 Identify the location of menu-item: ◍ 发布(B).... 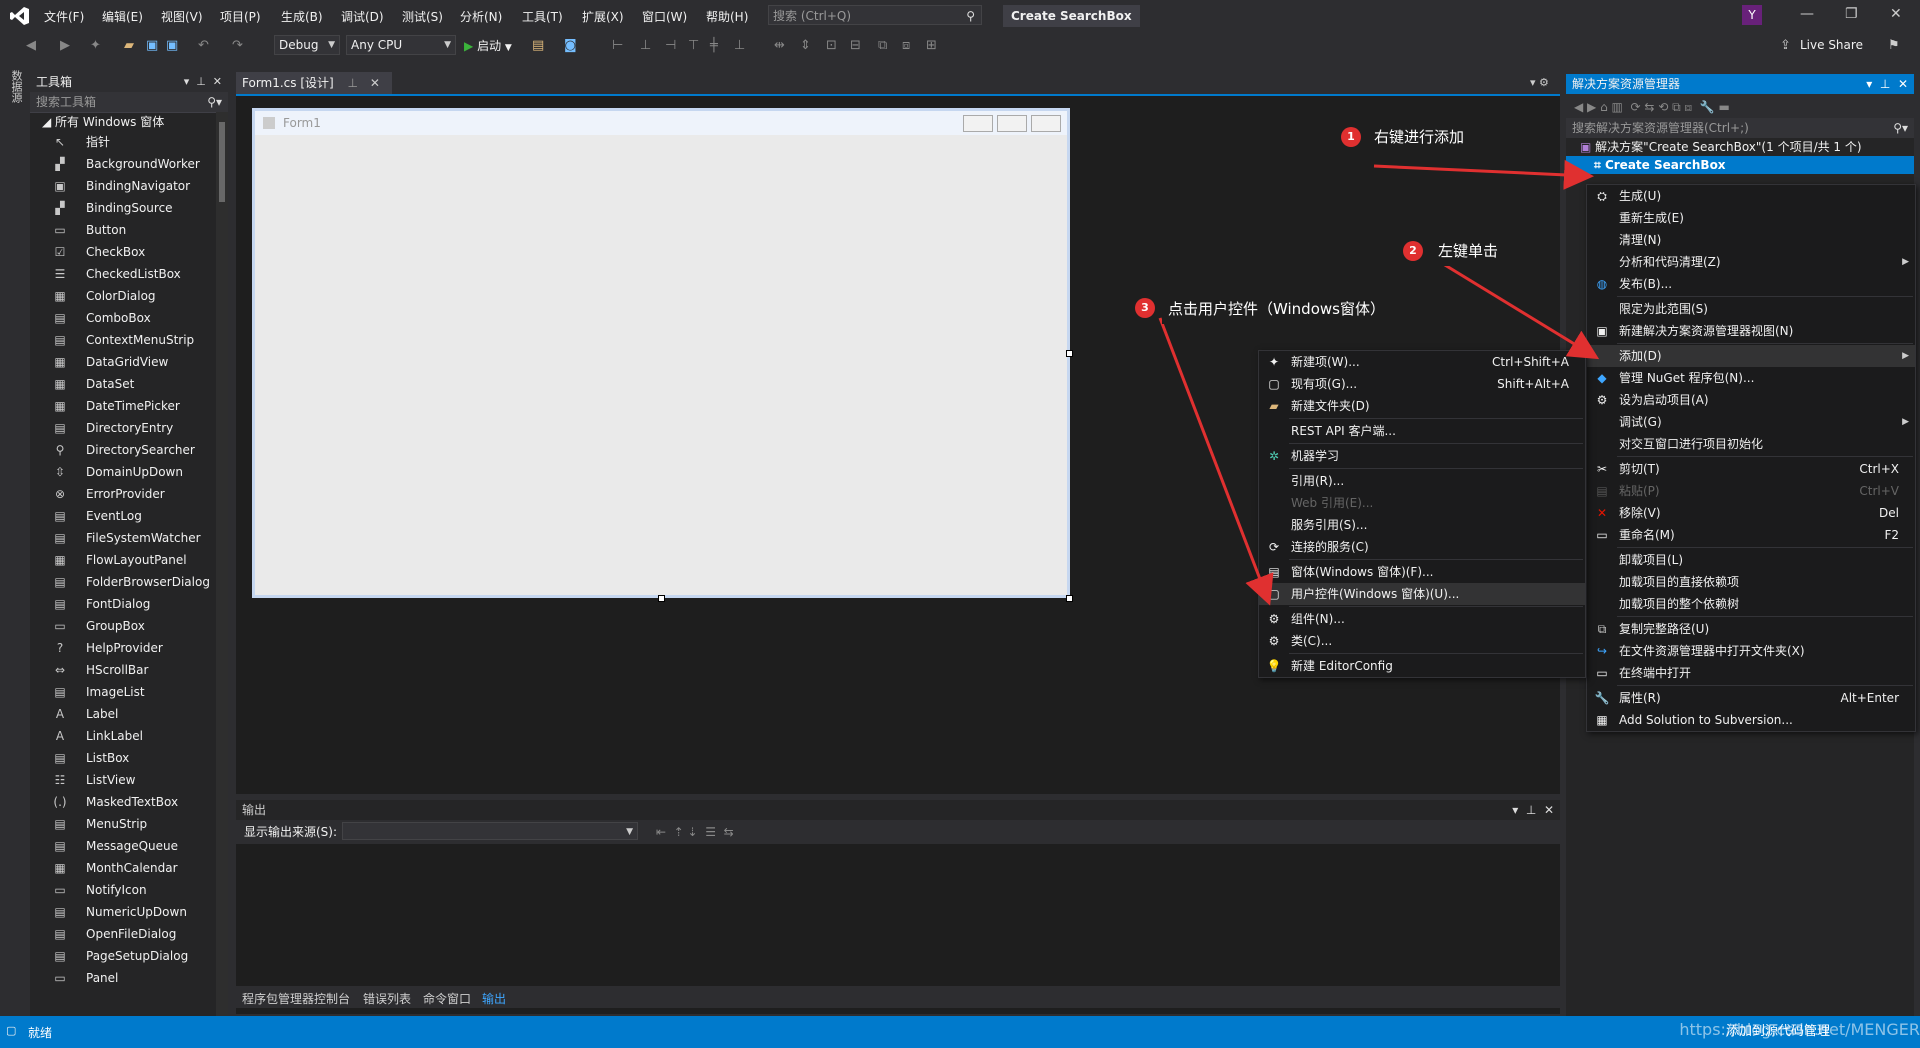
(1751, 284).